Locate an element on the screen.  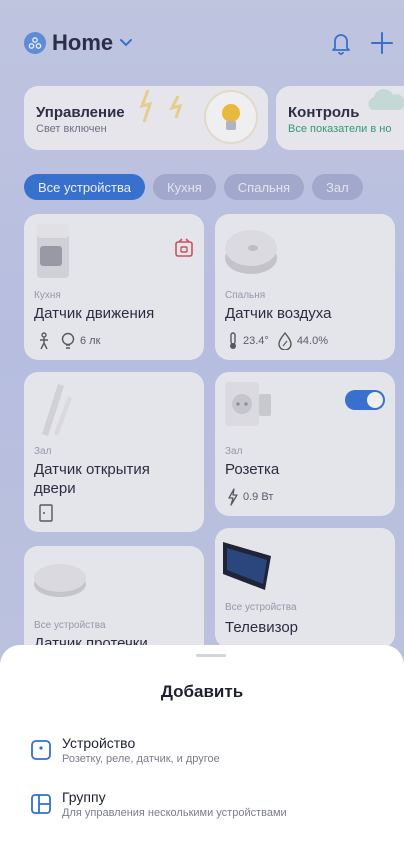
sheet-title: Добавить is located at coordinates (202, 691).